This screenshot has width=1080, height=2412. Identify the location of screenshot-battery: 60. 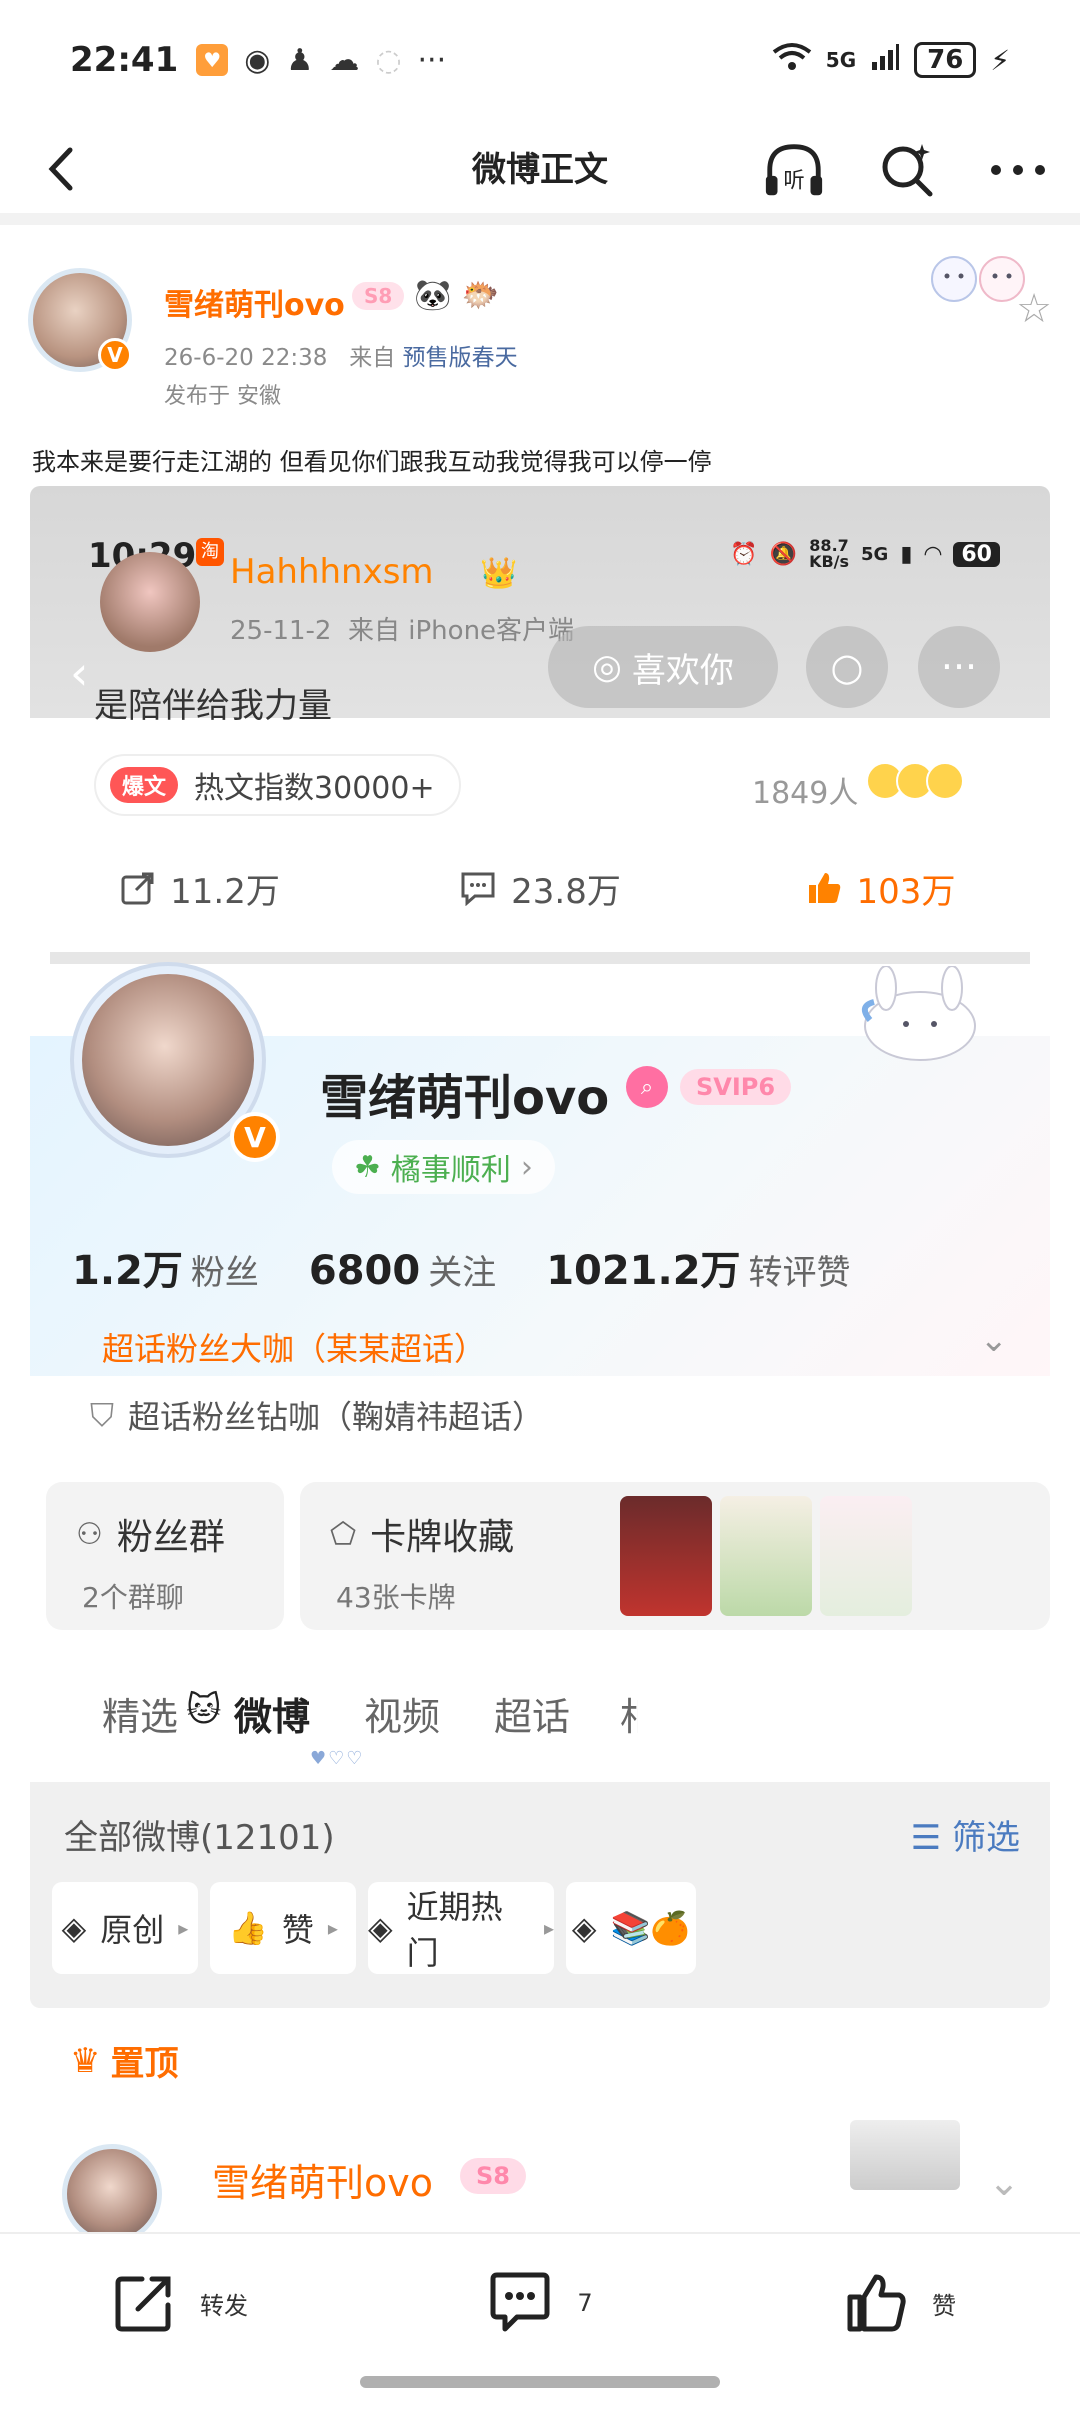
(976, 554).